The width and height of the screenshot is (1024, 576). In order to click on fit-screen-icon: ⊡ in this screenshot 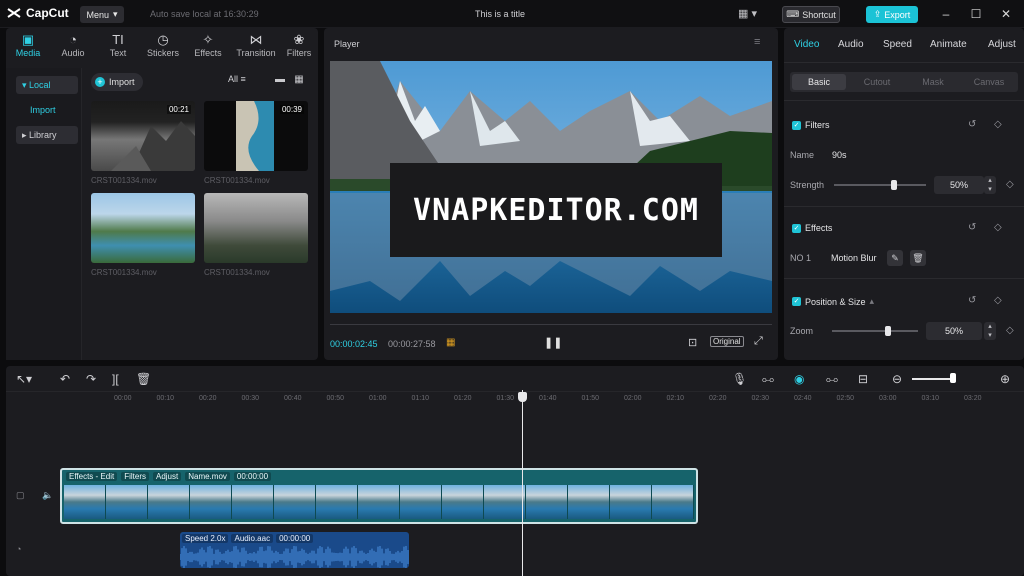, I will do `click(692, 342)`.